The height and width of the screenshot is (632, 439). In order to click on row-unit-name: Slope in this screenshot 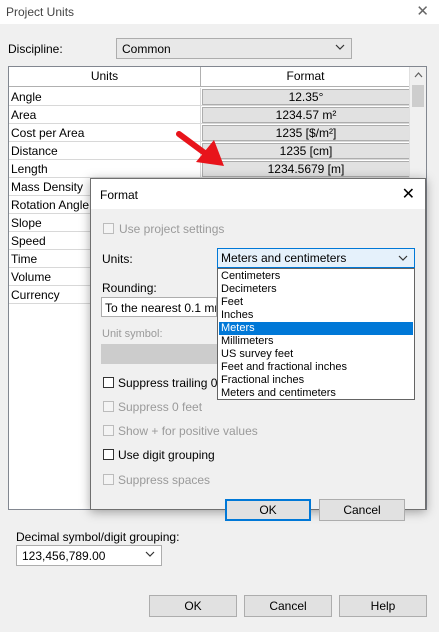, I will do `click(26, 223)`.